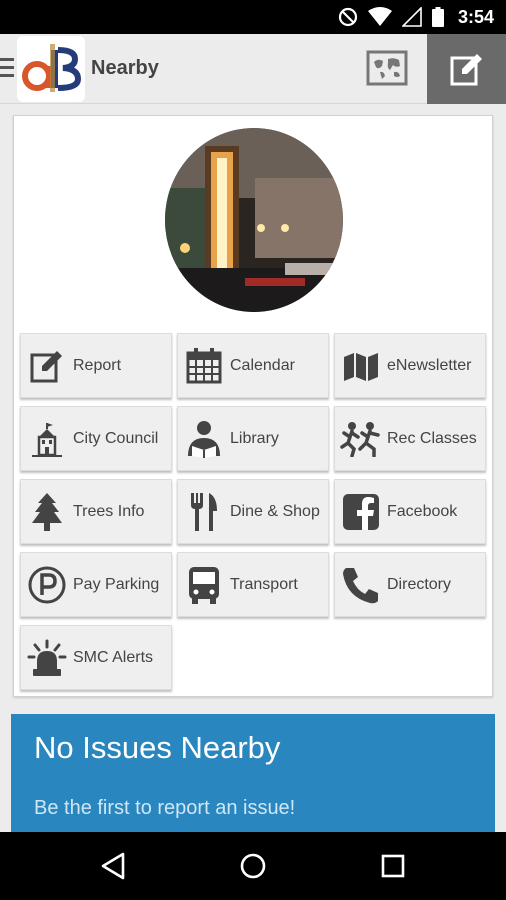  I want to click on menu-icon, so click(7, 69).